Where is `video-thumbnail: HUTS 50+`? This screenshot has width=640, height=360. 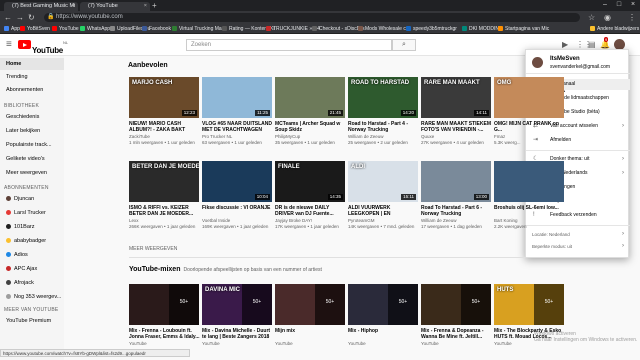
video-thumbnail: HUTS 50+ is located at coordinates (529, 304).